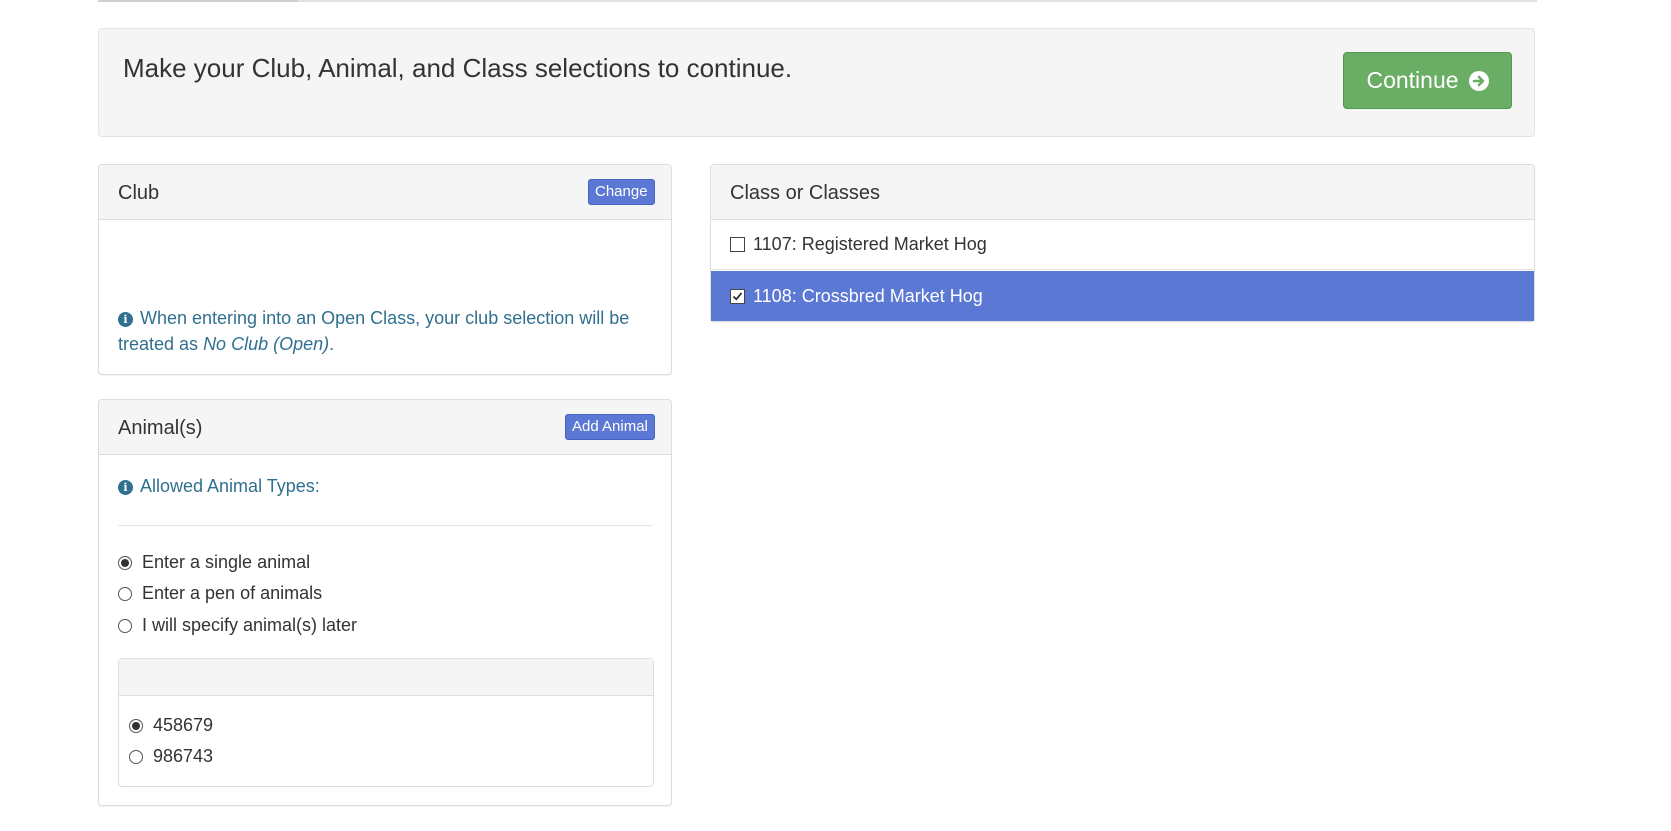 This screenshot has height=831, width=1671. I want to click on animal-label: 986743, so click(183, 756).